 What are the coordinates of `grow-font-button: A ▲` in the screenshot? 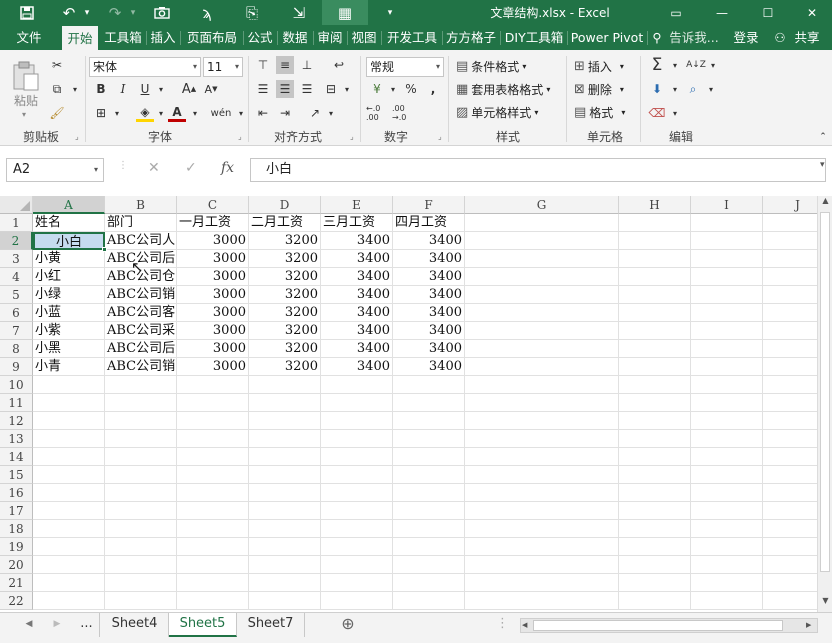 It's located at (189, 89).